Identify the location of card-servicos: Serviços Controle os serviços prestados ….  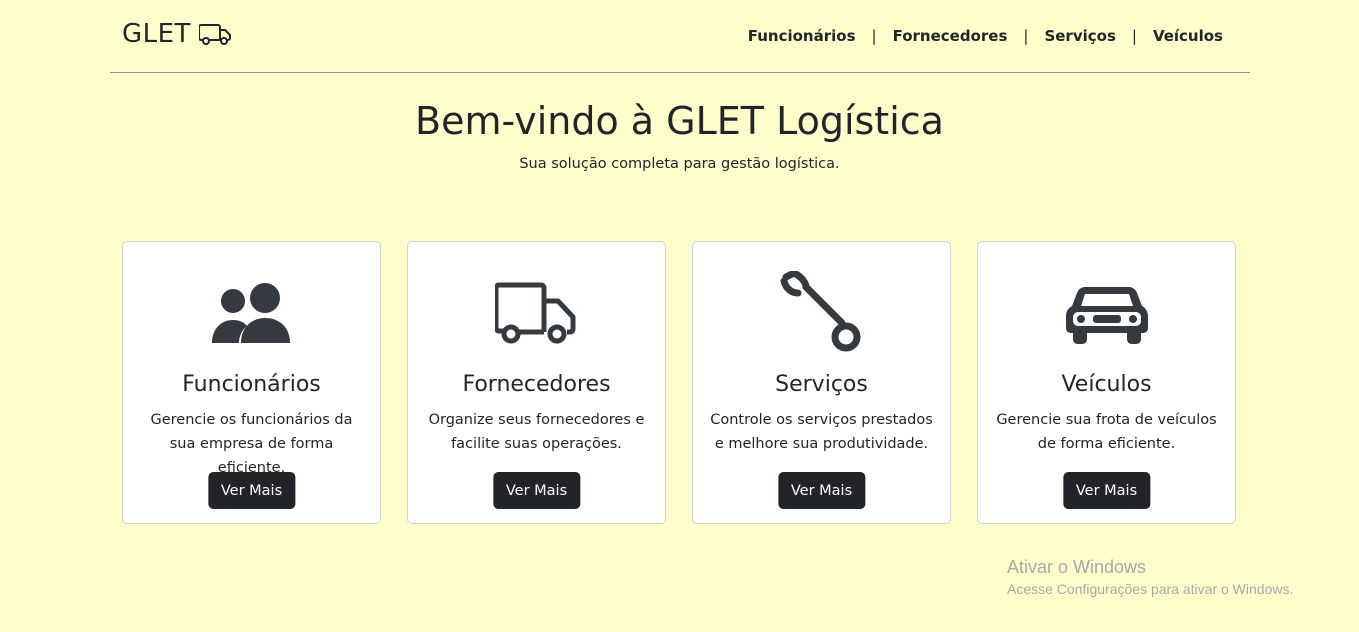
(821, 382).